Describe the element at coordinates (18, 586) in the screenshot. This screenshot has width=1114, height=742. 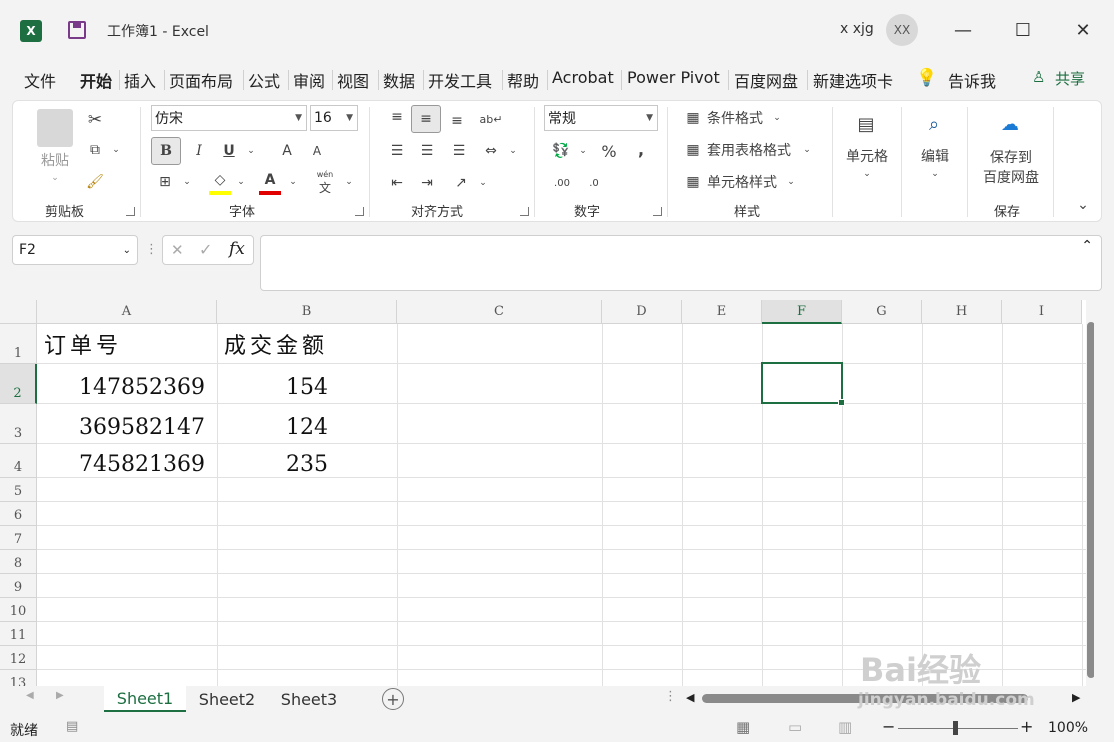
I see `row-header-9: 9` at that location.